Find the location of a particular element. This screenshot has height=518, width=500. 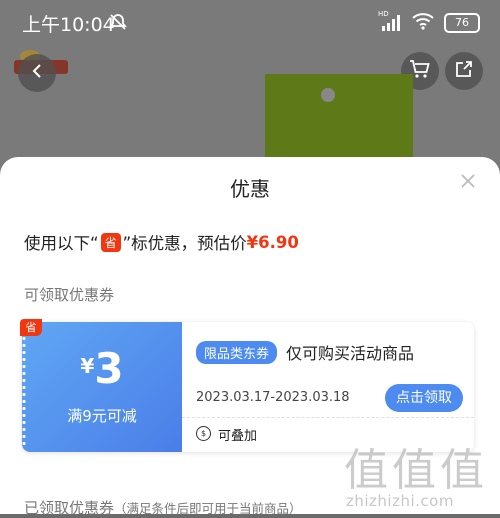

sheng-badge: 省 is located at coordinates (110, 242).